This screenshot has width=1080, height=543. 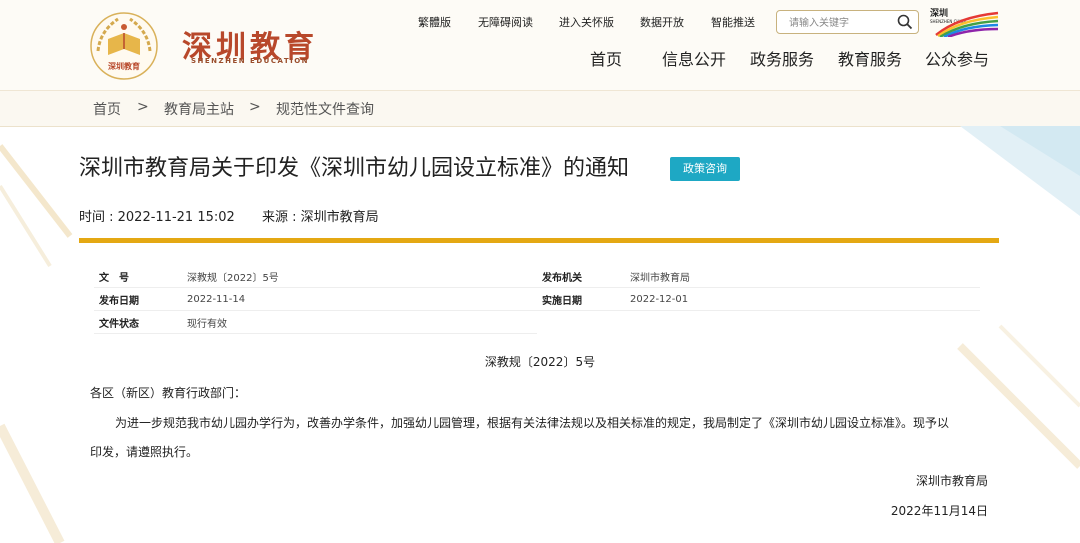 I want to click on field-label: 文 号, so click(x=138, y=276).